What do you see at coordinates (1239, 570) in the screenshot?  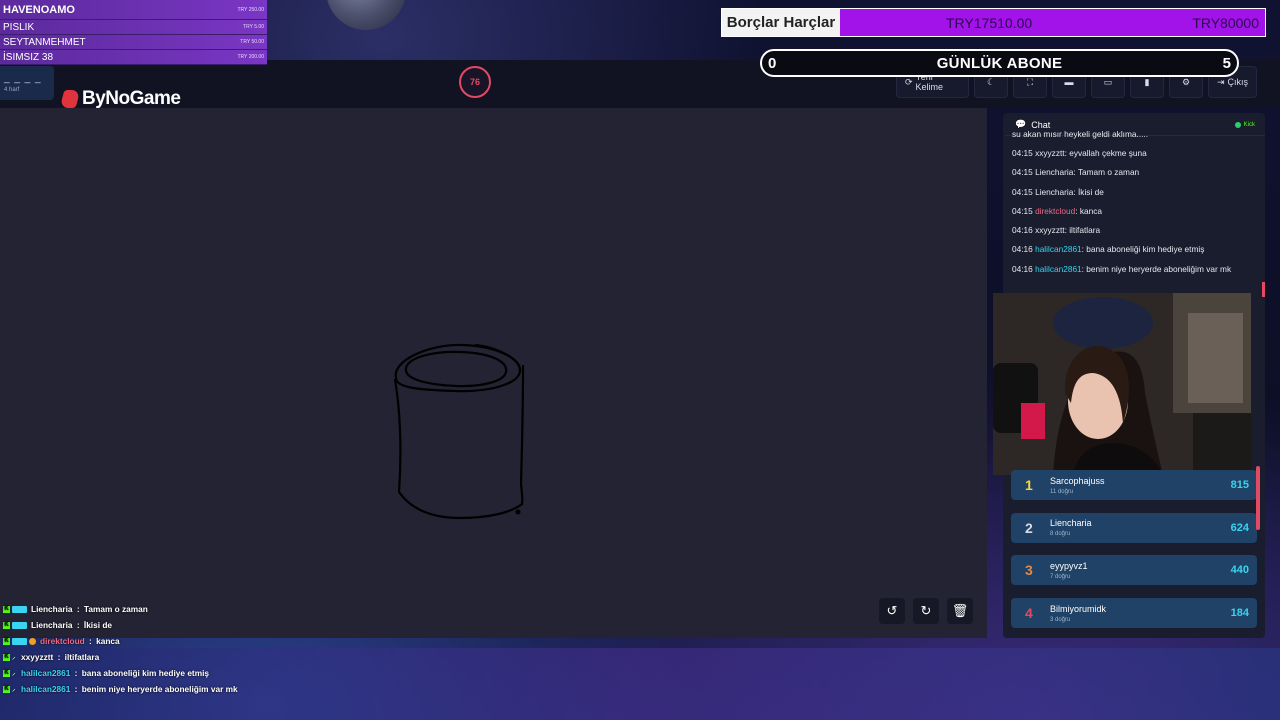 I see `player-points: 440` at bounding box center [1239, 570].